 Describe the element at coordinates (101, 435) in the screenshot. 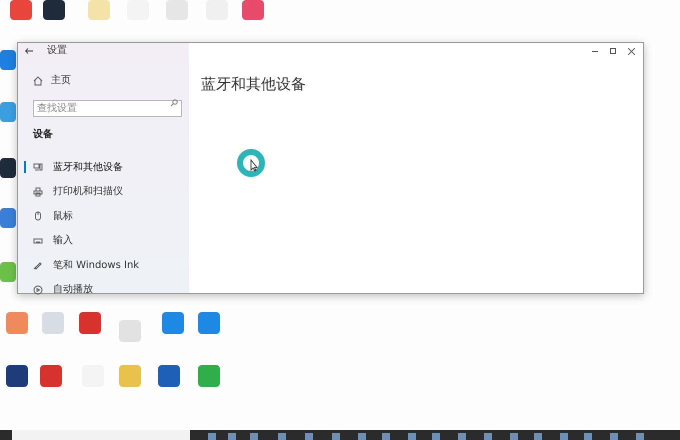

I see `taskbar-search-field` at that location.